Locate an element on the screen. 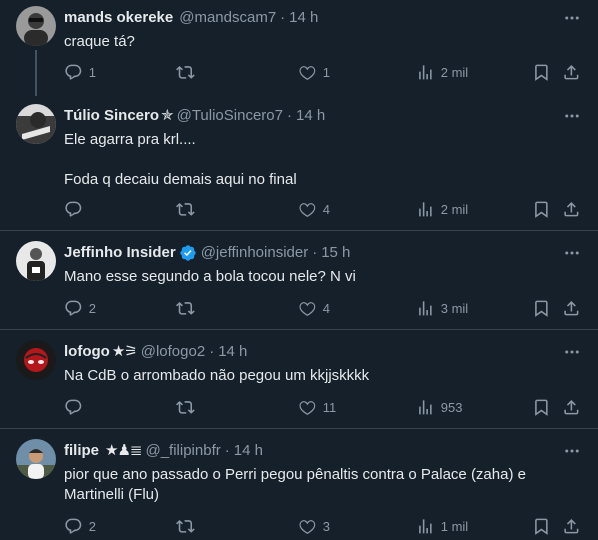 The height and width of the screenshot is (540, 598). action-bar: 11 953 is located at coordinates (326, 407).